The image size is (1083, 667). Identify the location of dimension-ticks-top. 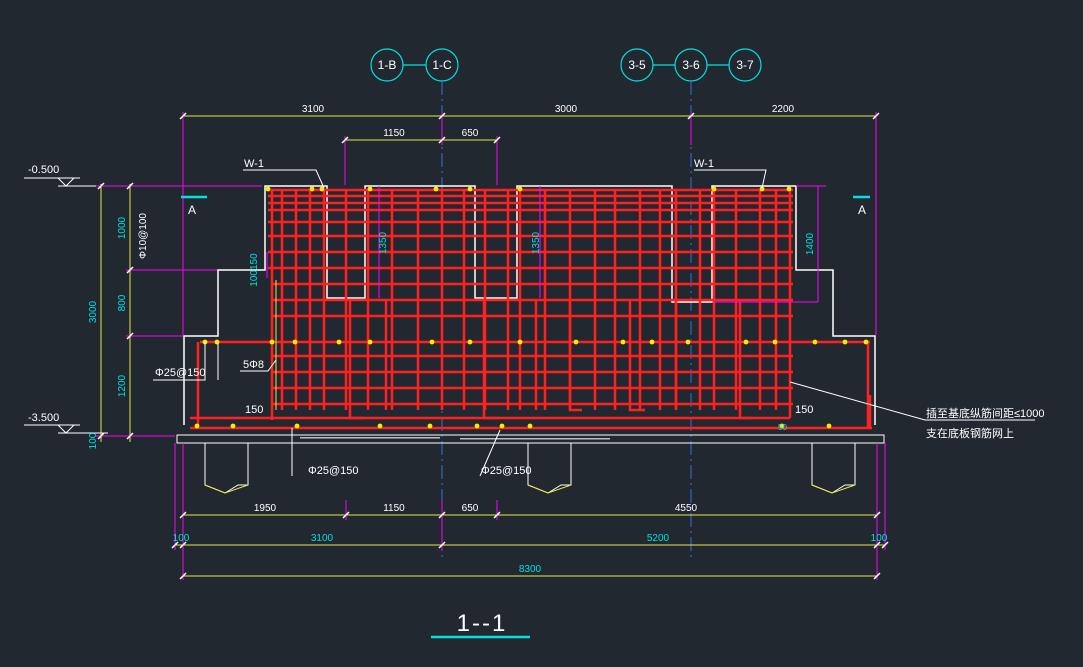
(529, 128).